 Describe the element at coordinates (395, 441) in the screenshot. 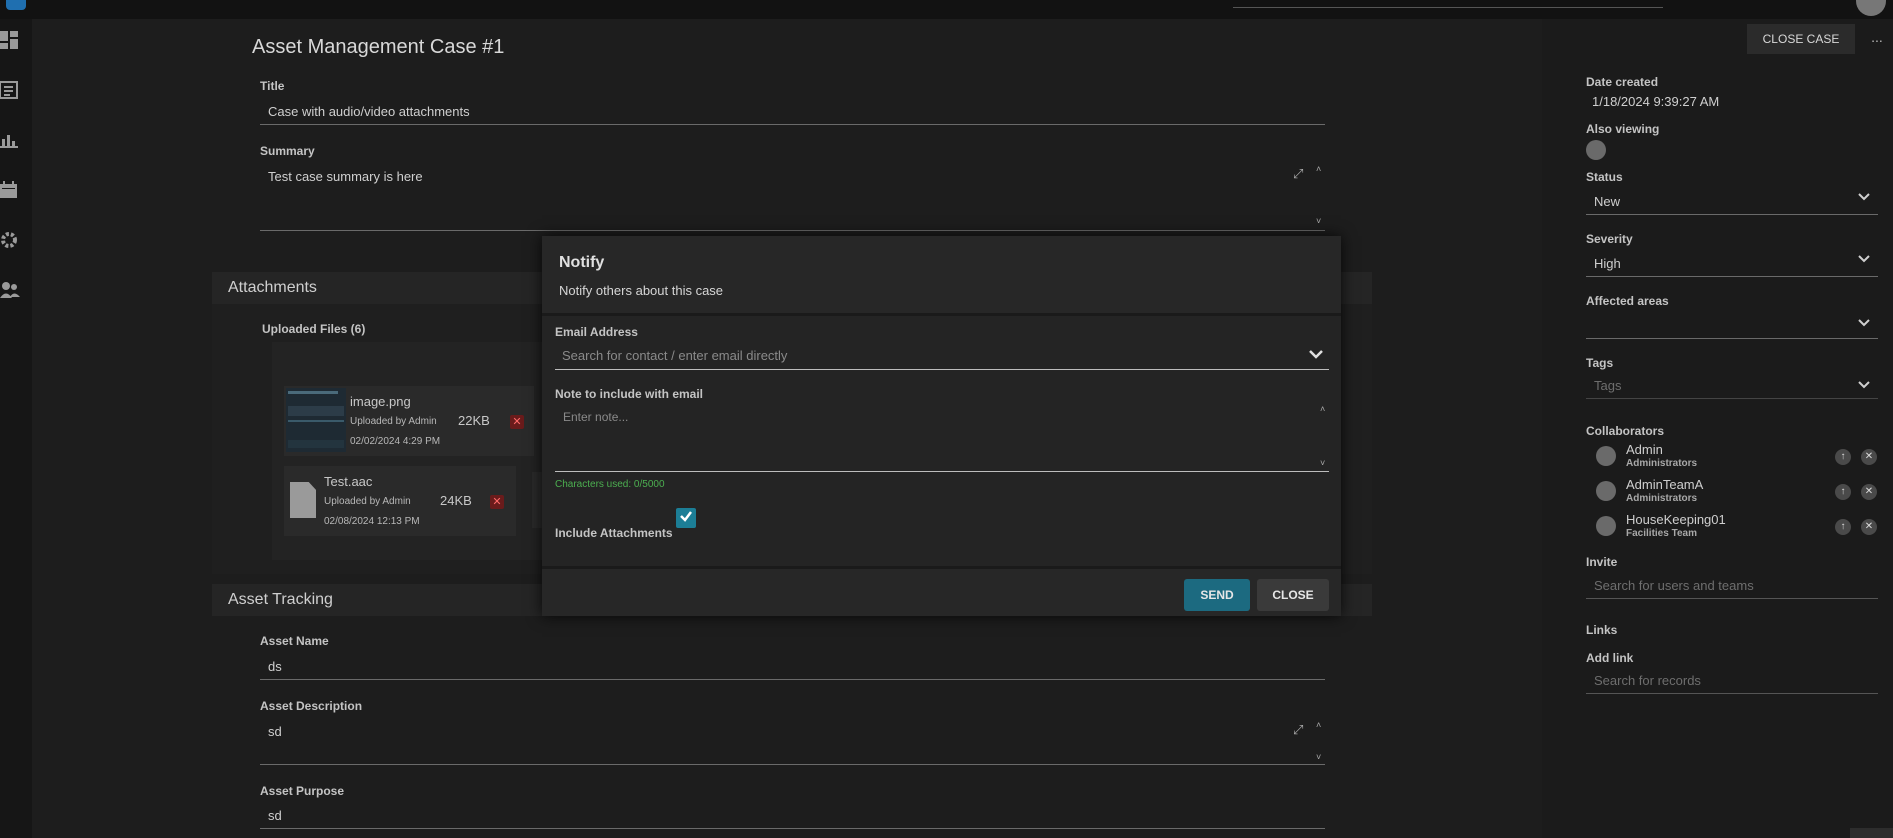

I see `file-date: 02/02/2024 4:29 PM` at that location.